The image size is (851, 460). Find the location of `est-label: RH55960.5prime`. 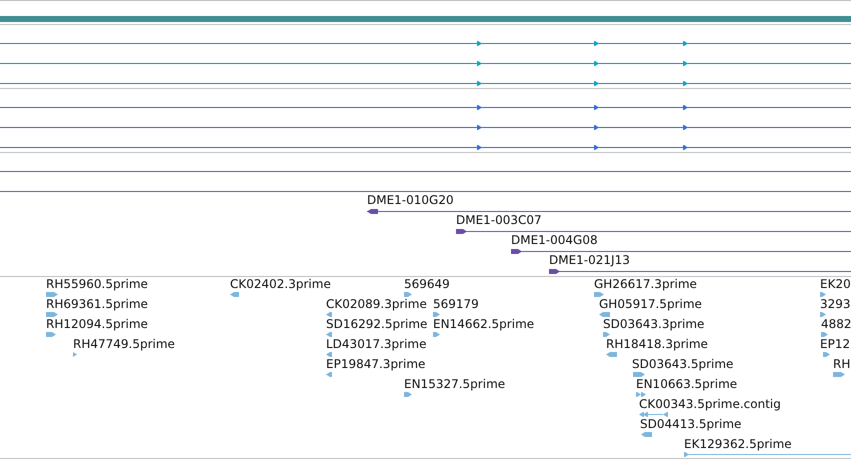

est-label: RH55960.5prime is located at coordinates (97, 284).